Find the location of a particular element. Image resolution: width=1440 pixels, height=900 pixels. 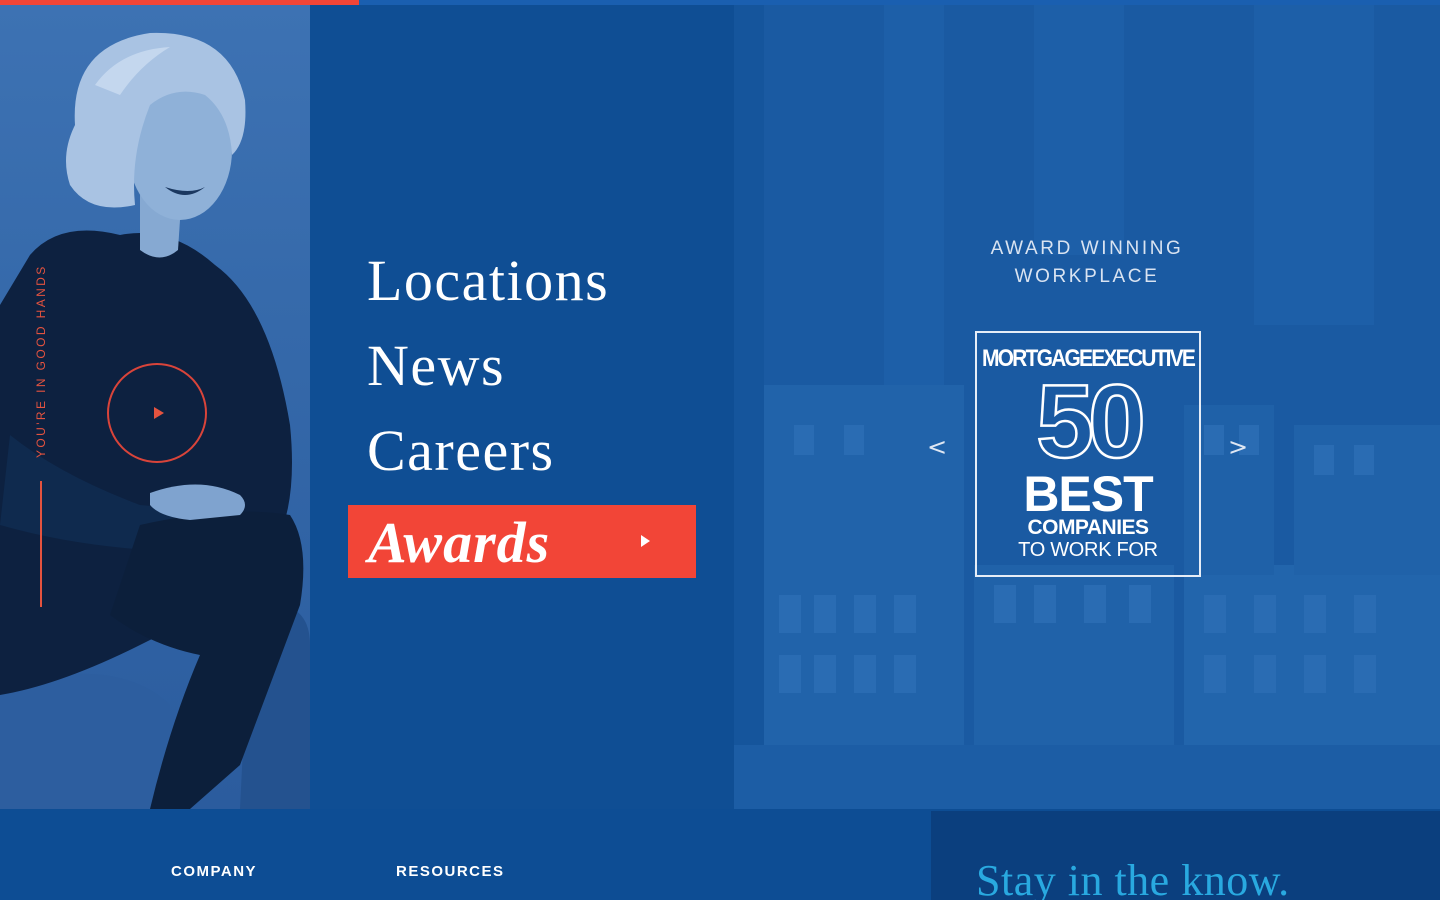

tagline-divider is located at coordinates (41, 544).